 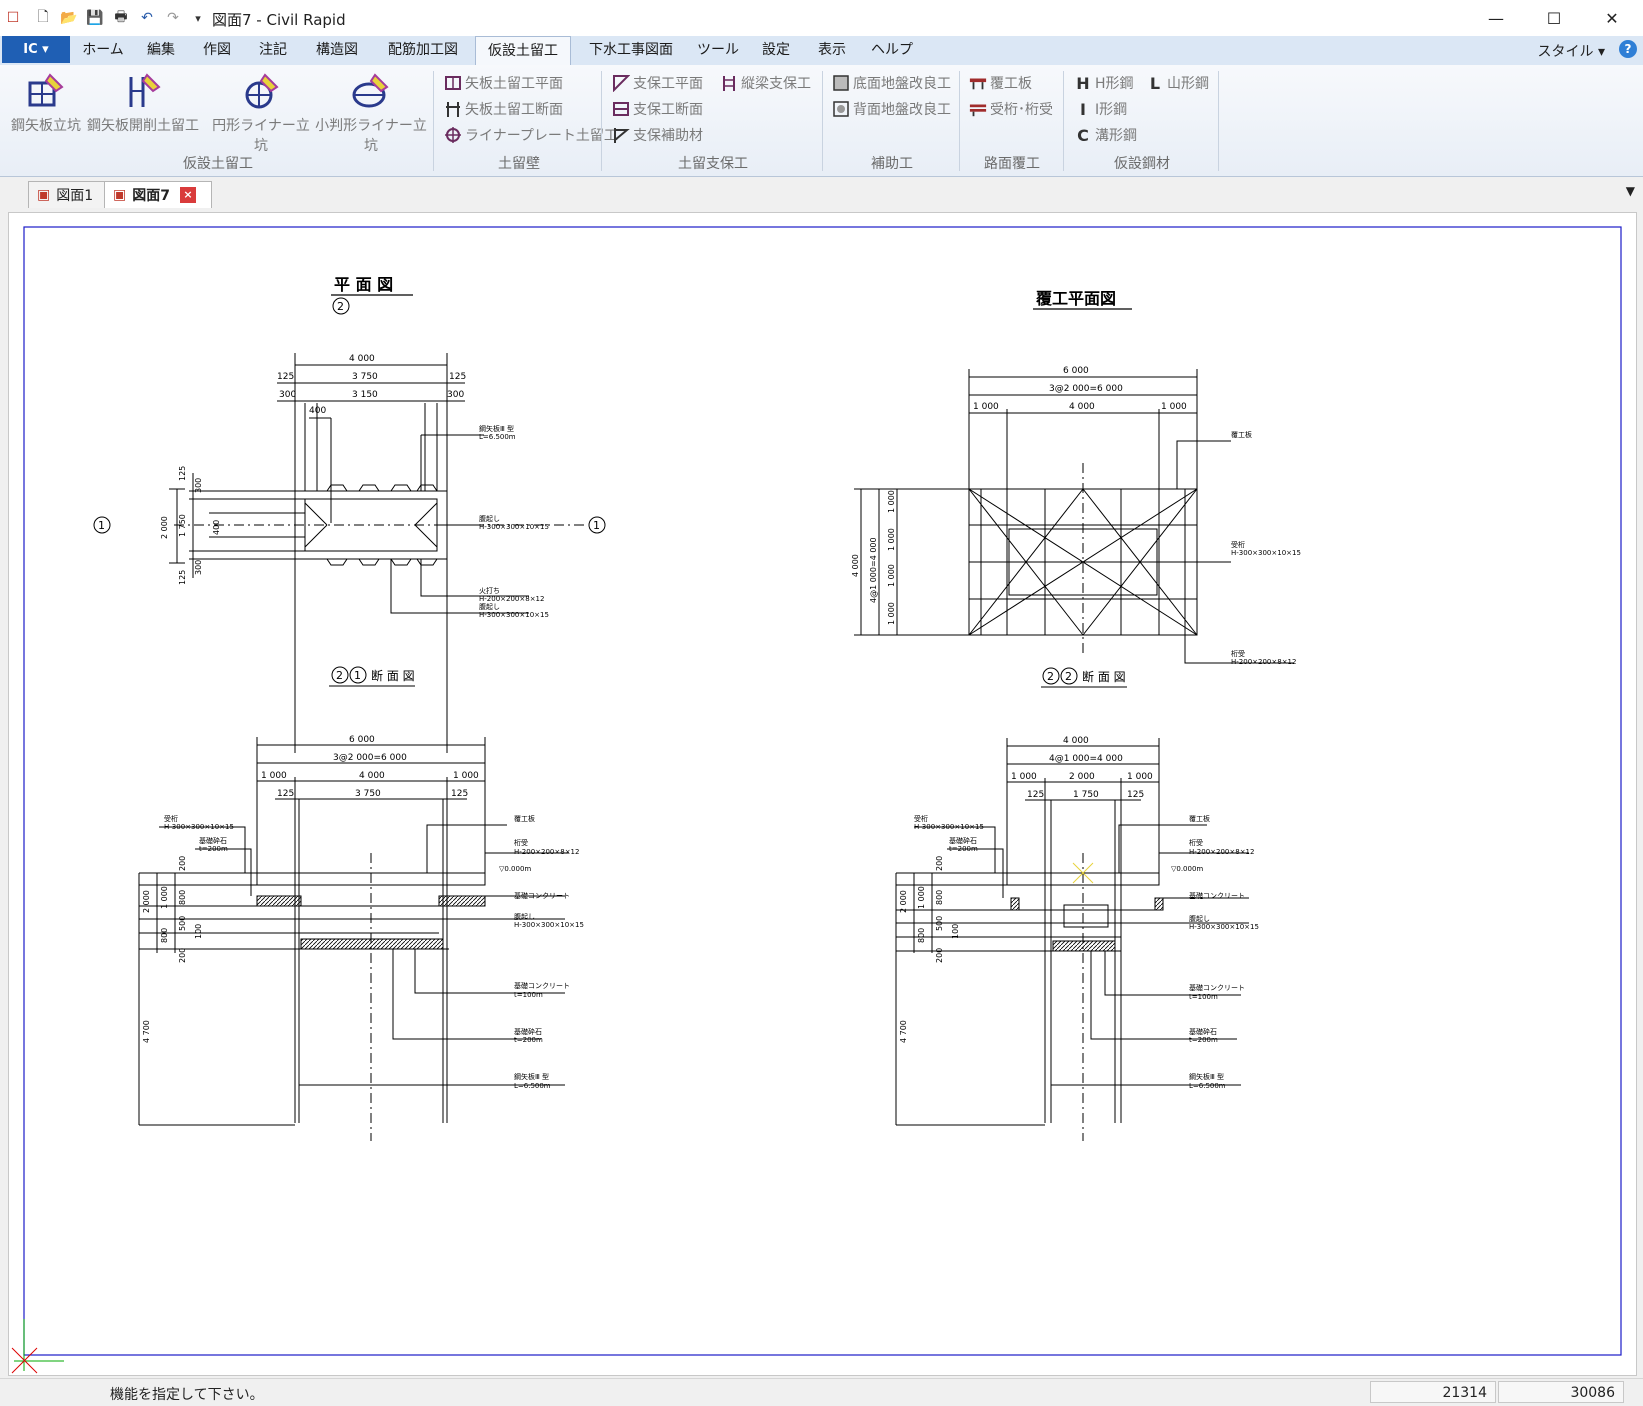 I want to click on svg-text: 火打ち, so click(x=489, y=590).